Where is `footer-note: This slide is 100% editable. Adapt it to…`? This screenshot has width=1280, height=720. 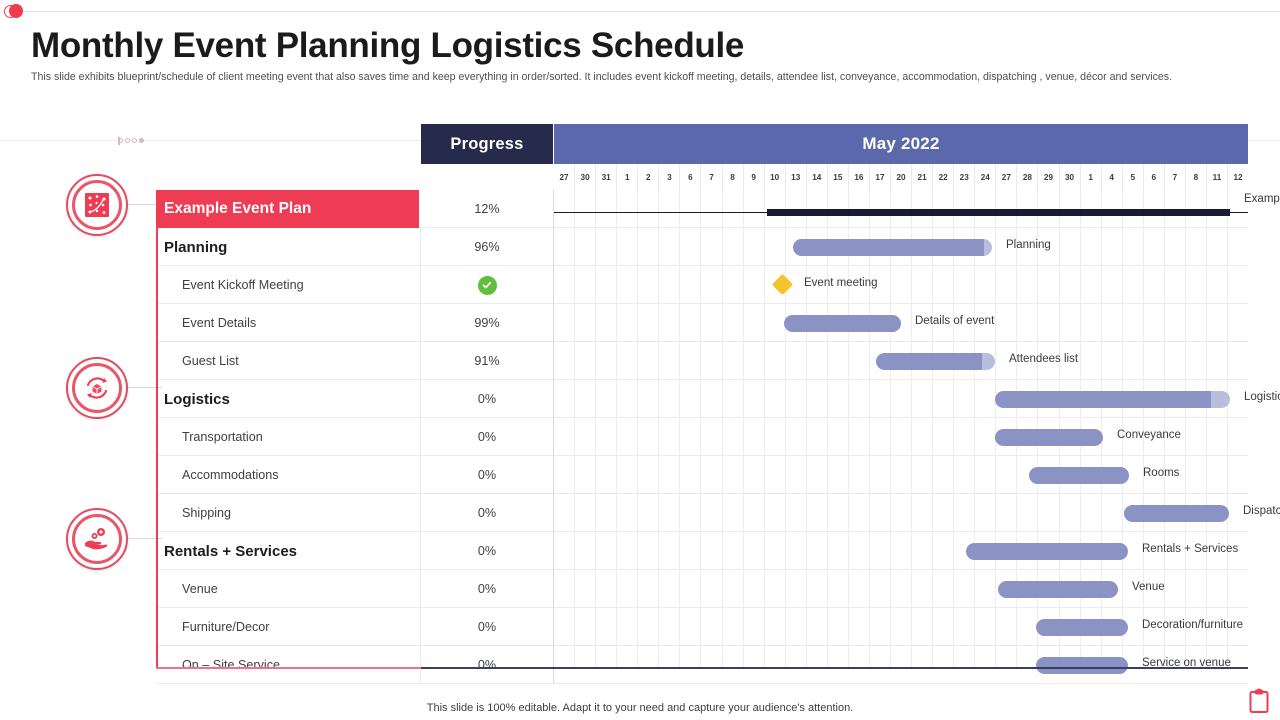 footer-note: This slide is 100% editable. Adapt it to… is located at coordinates (640, 708).